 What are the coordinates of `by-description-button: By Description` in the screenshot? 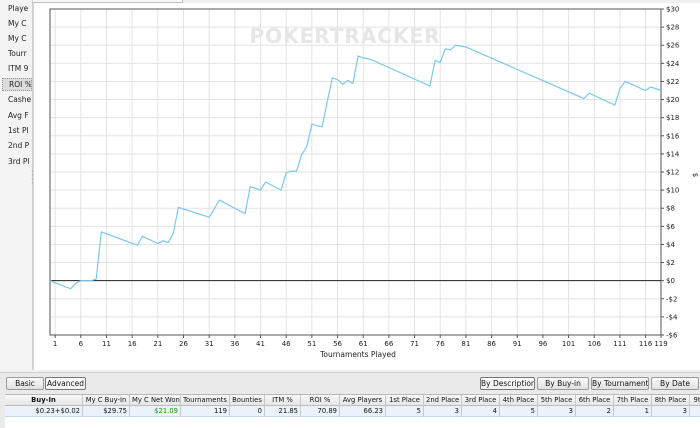 It's located at (507, 383).